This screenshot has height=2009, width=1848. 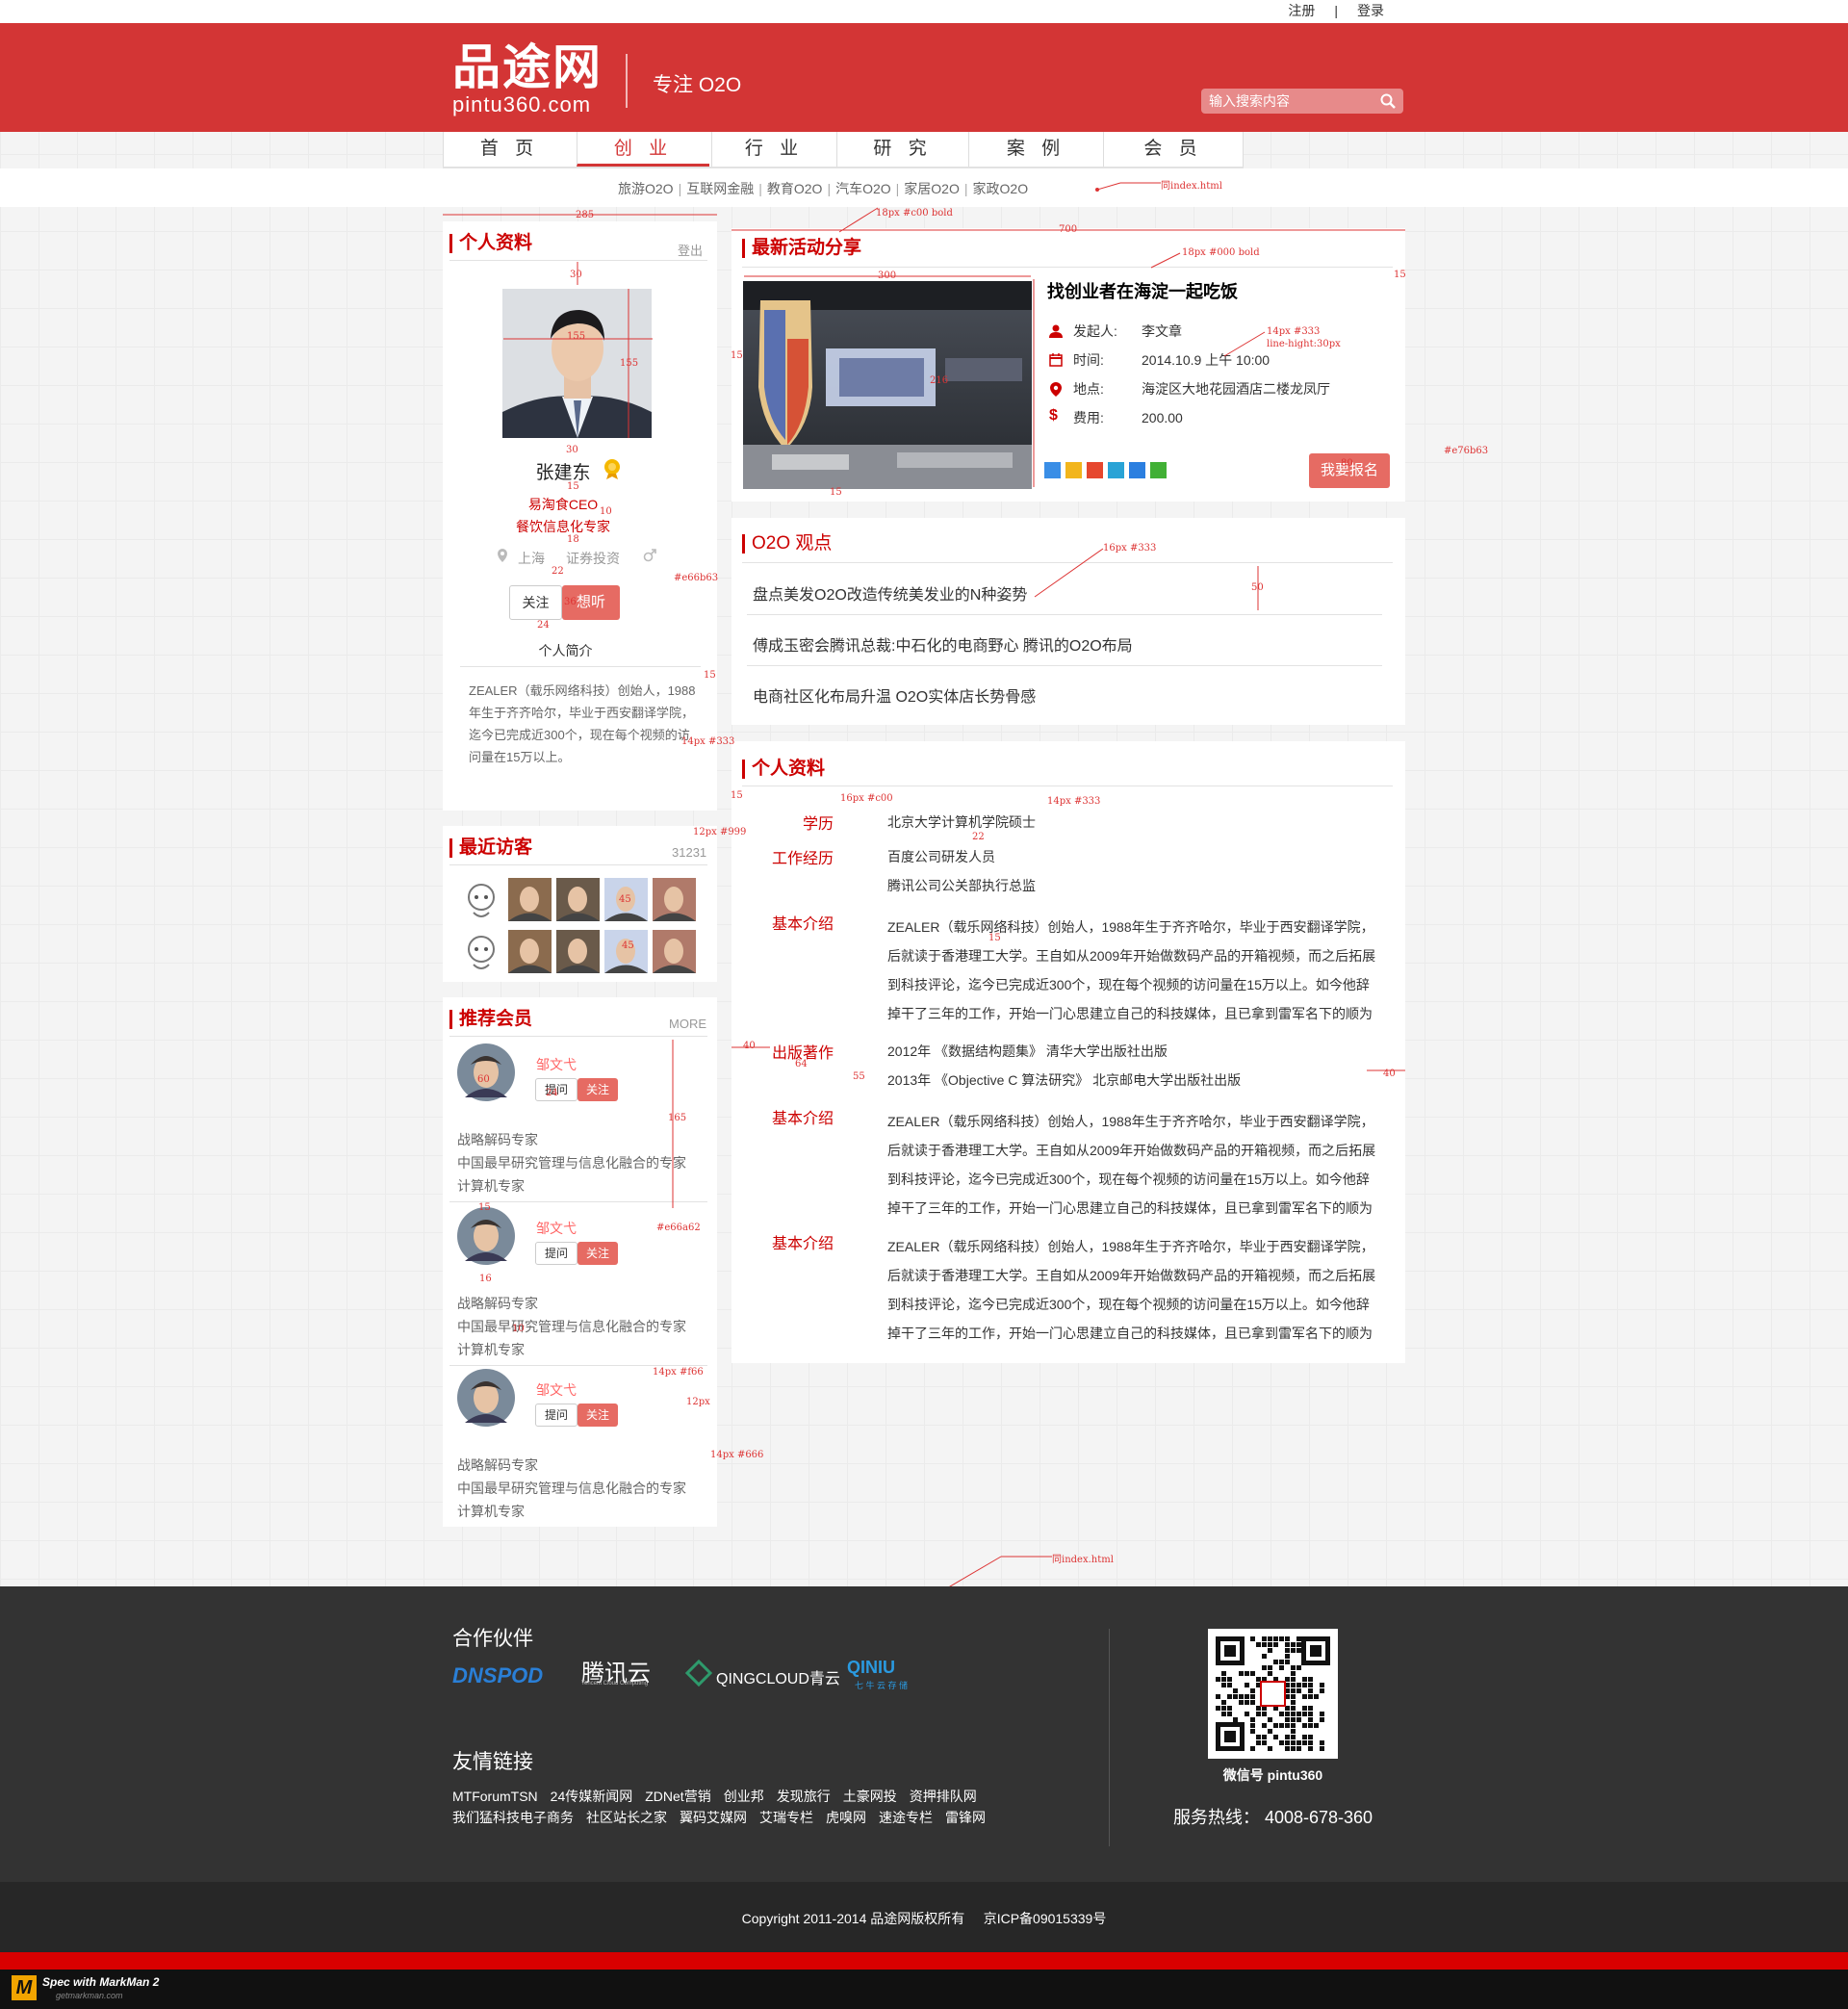 I want to click on partner-qiniu-sub: 七 牛 云 存 储, so click(x=882, y=1685).